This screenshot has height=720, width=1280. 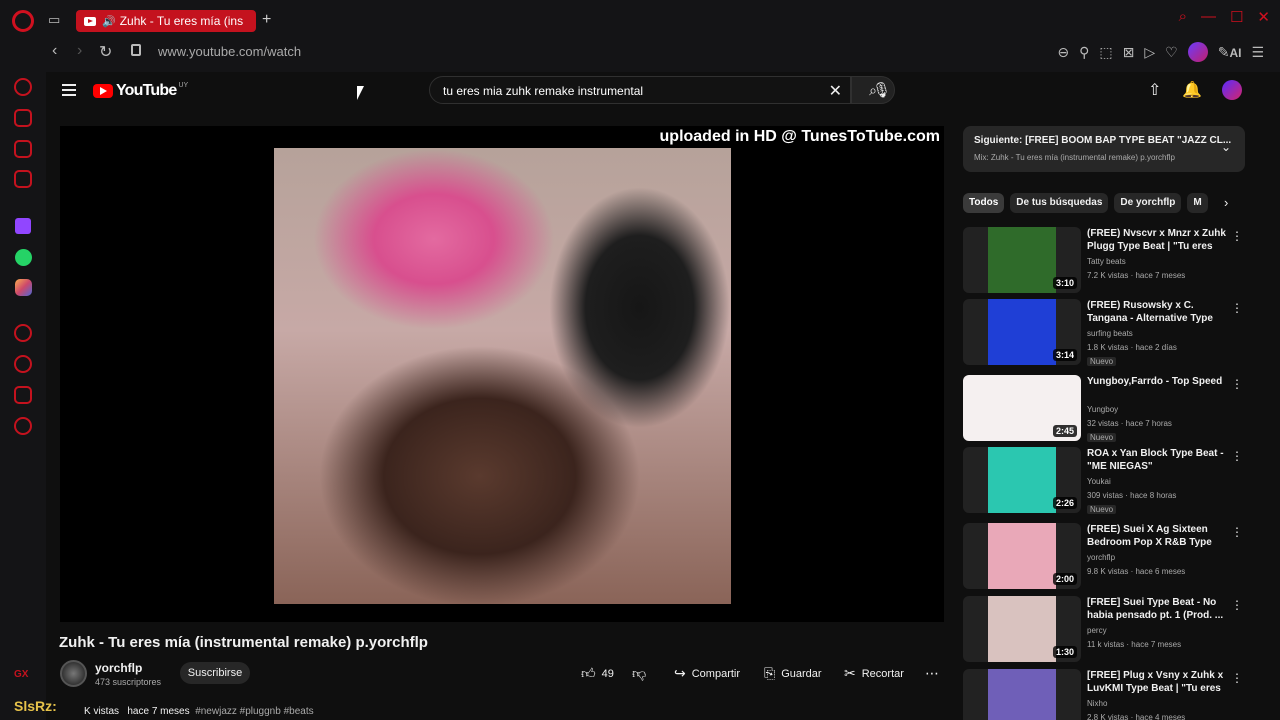 I want to click on chevron-down-icon: ⌄, so click(x=1226, y=147).